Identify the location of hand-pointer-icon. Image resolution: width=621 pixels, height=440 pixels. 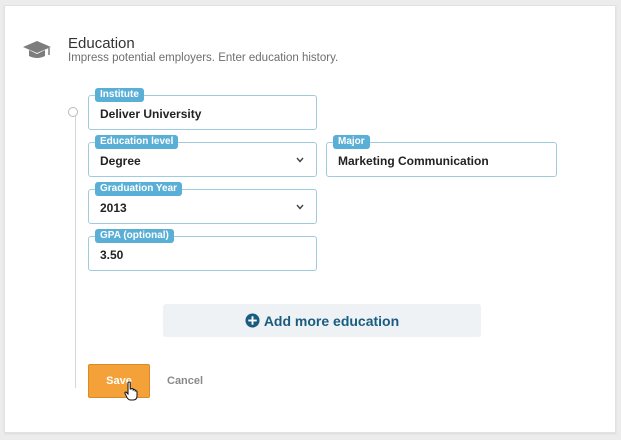
(131, 391).